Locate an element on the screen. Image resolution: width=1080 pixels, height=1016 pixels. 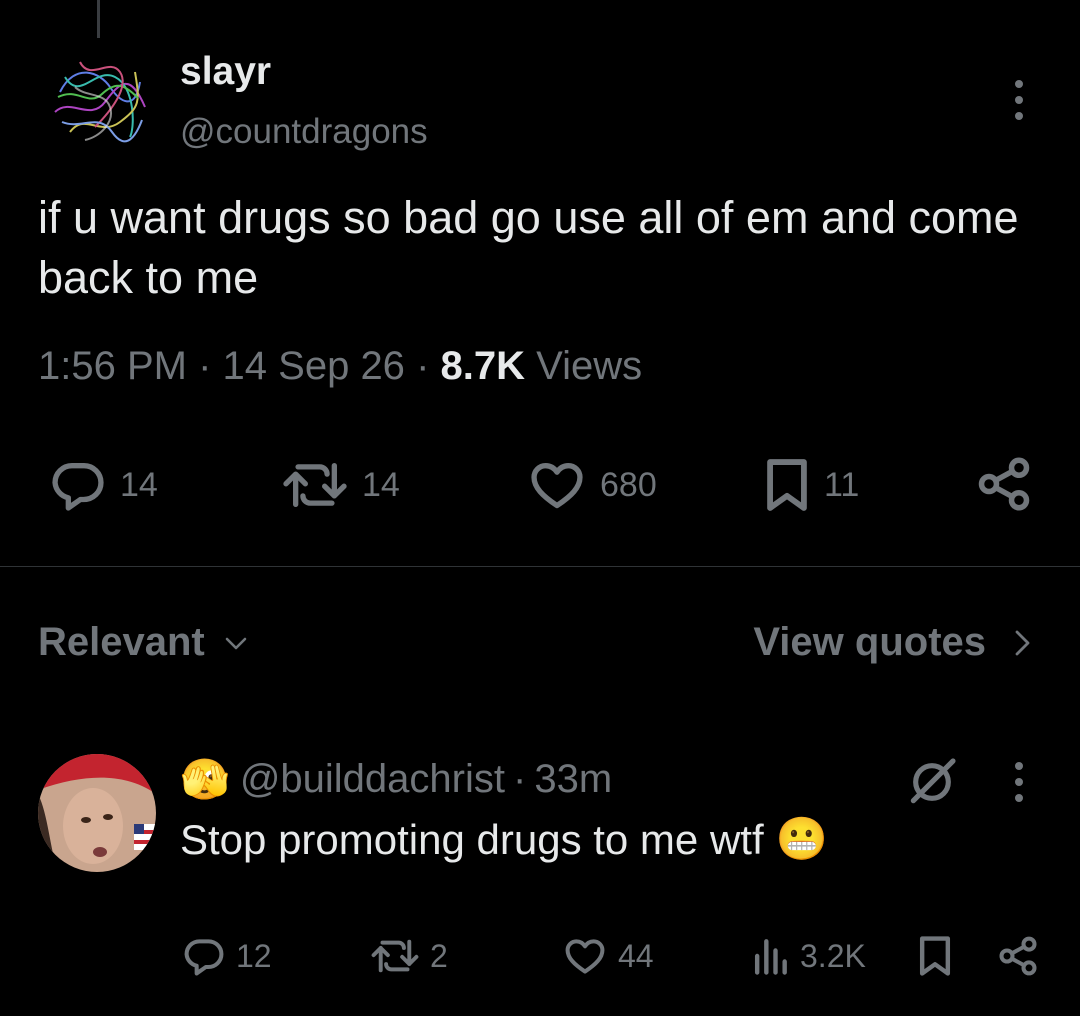
repost-button: 14 is located at coordinates (340, 485).